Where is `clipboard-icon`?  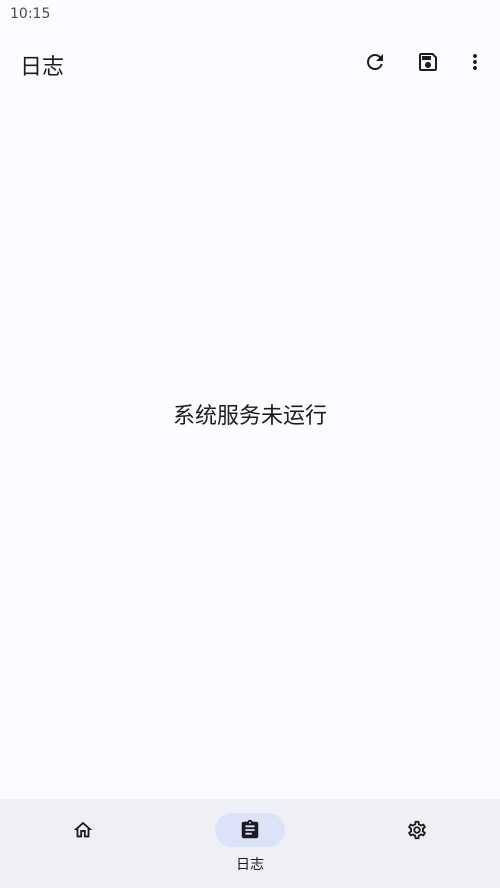
clipboard-icon is located at coordinates (250, 829).